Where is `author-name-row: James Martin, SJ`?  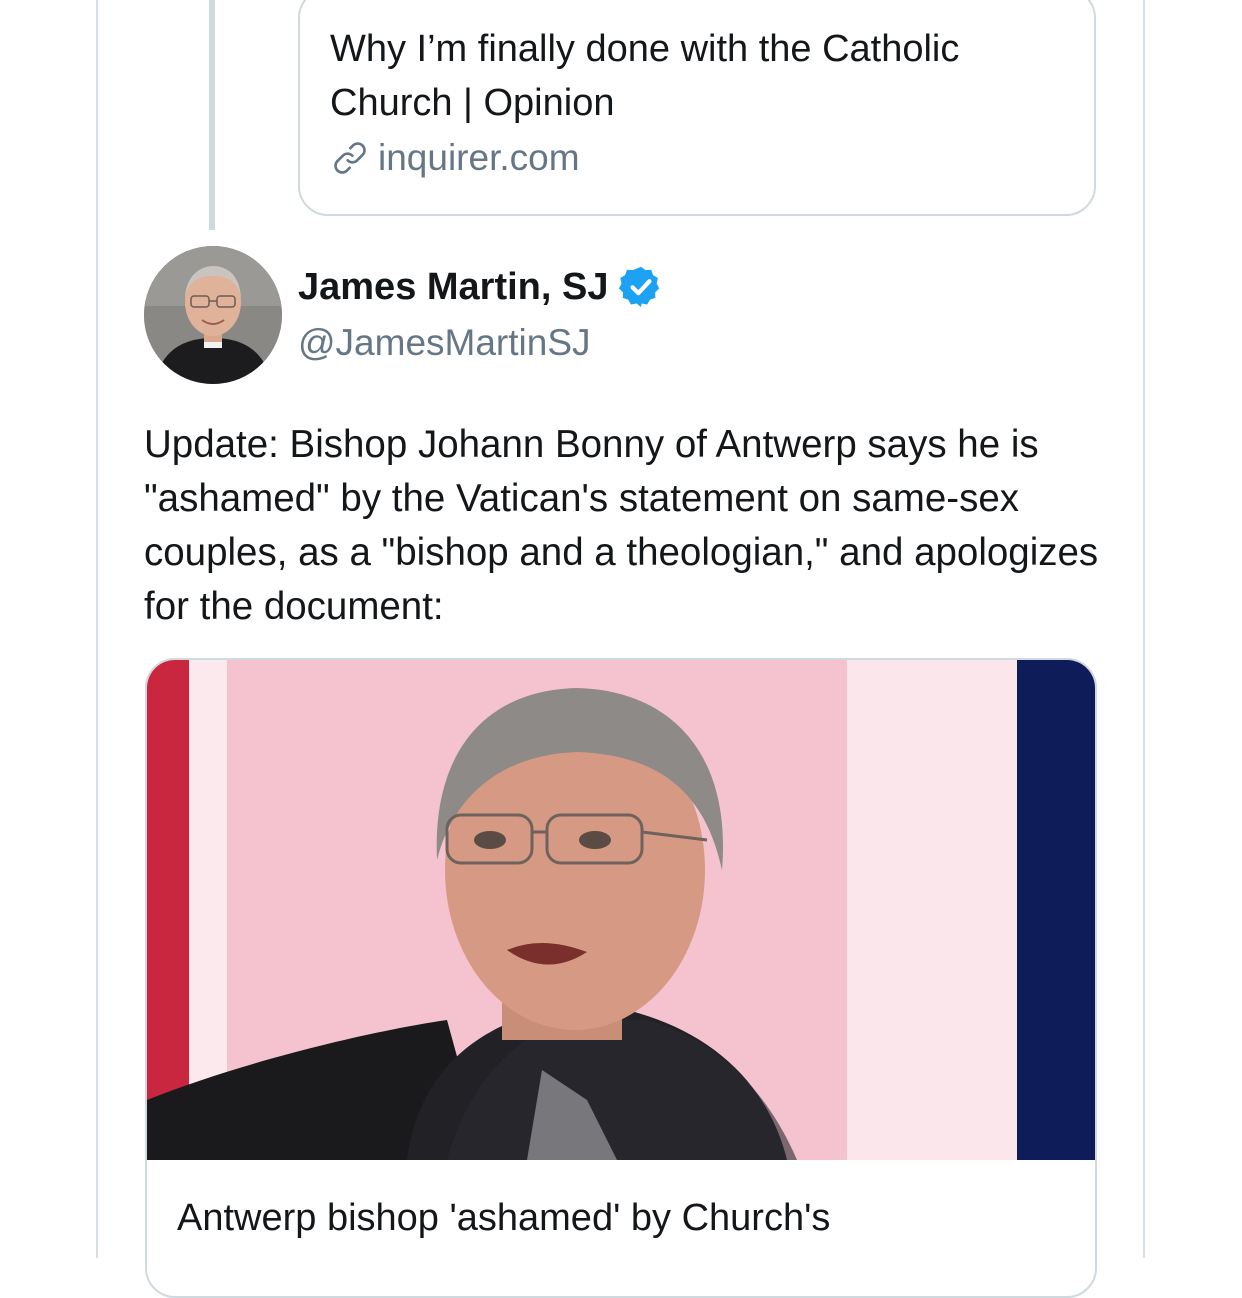
author-name-row: James Martin, SJ is located at coordinates (481, 287).